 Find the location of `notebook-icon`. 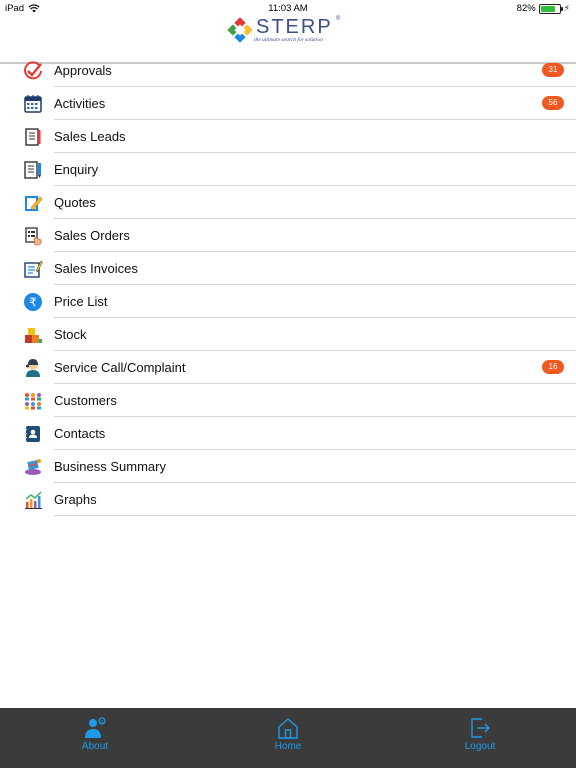

notebook-icon is located at coordinates (33, 137).